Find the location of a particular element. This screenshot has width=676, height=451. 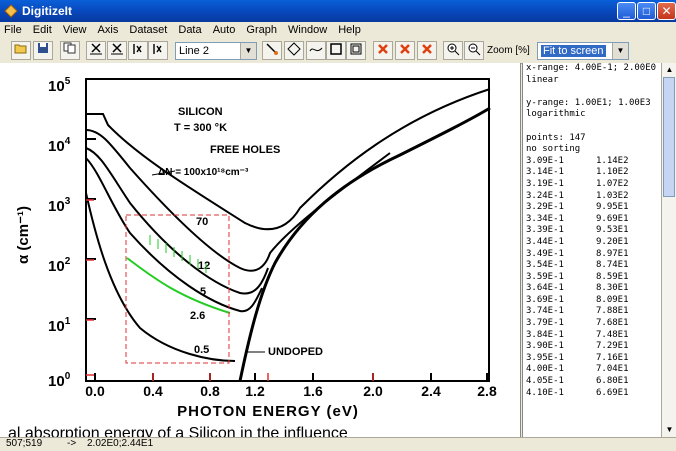

data-row-x: 4.05E-1 is located at coordinates (545, 381).